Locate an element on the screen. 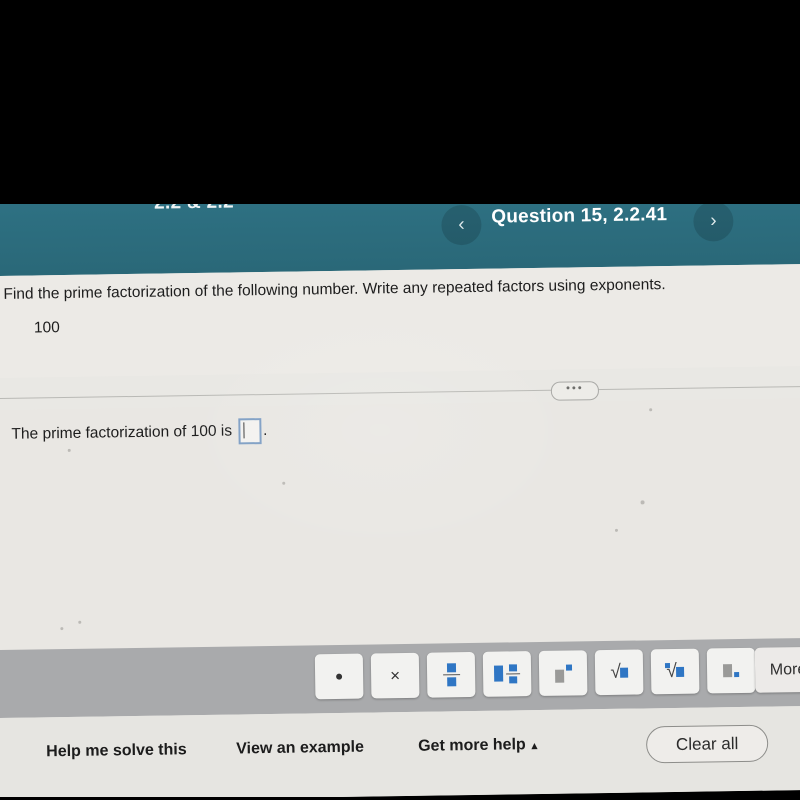  next-question-button: › is located at coordinates (713, 221).